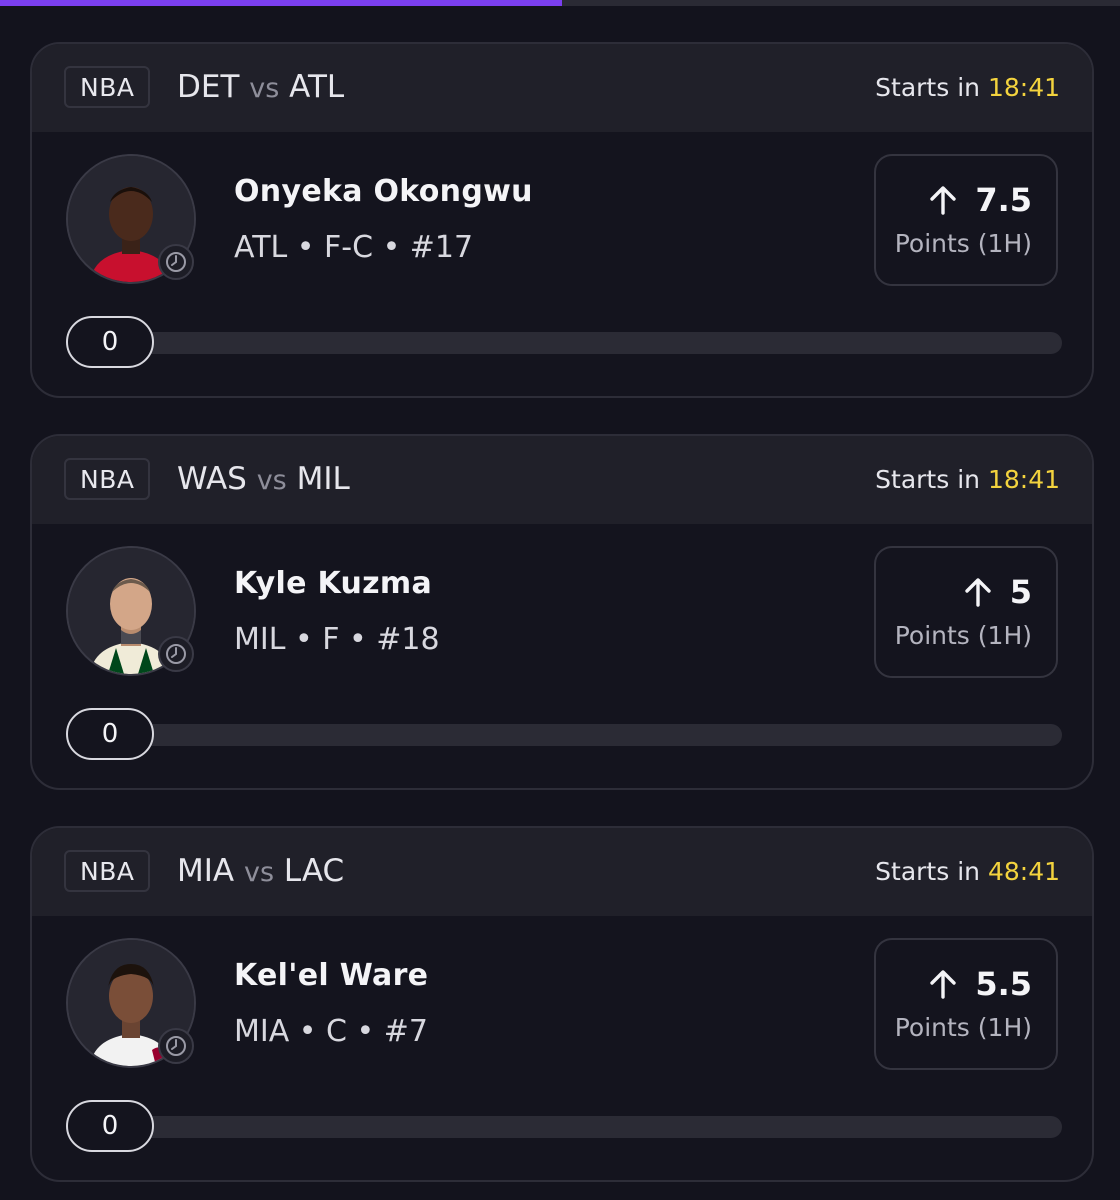  Describe the element at coordinates (212, 479) in the screenshot. I see `team-a: WAS` at that location.